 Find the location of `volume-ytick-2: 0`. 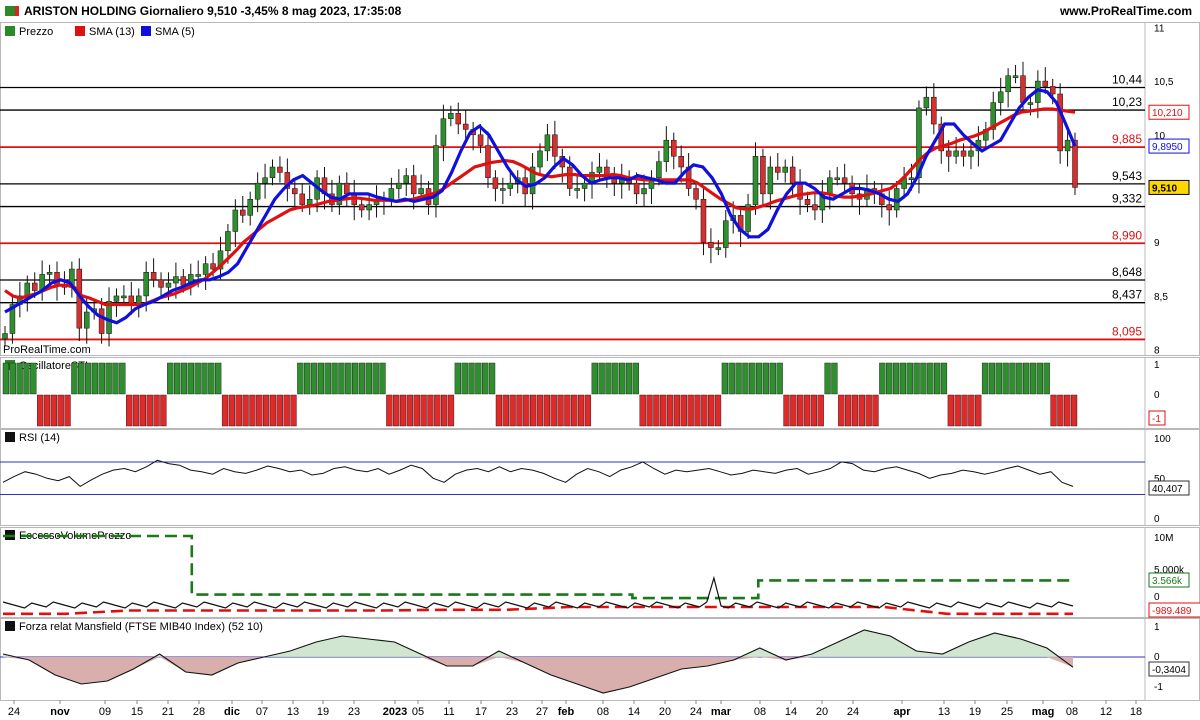

volume-ytick-2: 0 is located at coordinates (1157, 597).